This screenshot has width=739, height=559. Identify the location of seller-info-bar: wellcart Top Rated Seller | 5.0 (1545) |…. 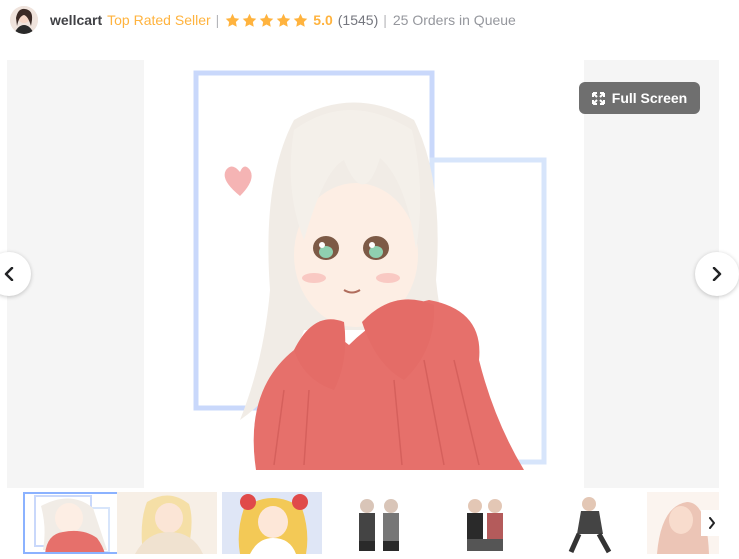
(374, 20).